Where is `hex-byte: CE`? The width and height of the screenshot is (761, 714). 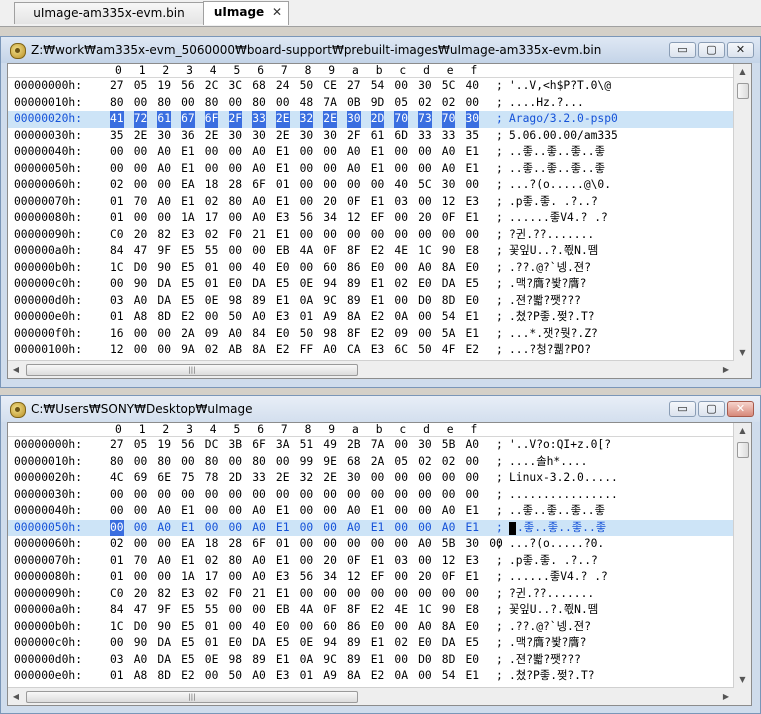 hex-byte: CE is located at coordinates (330, 86).